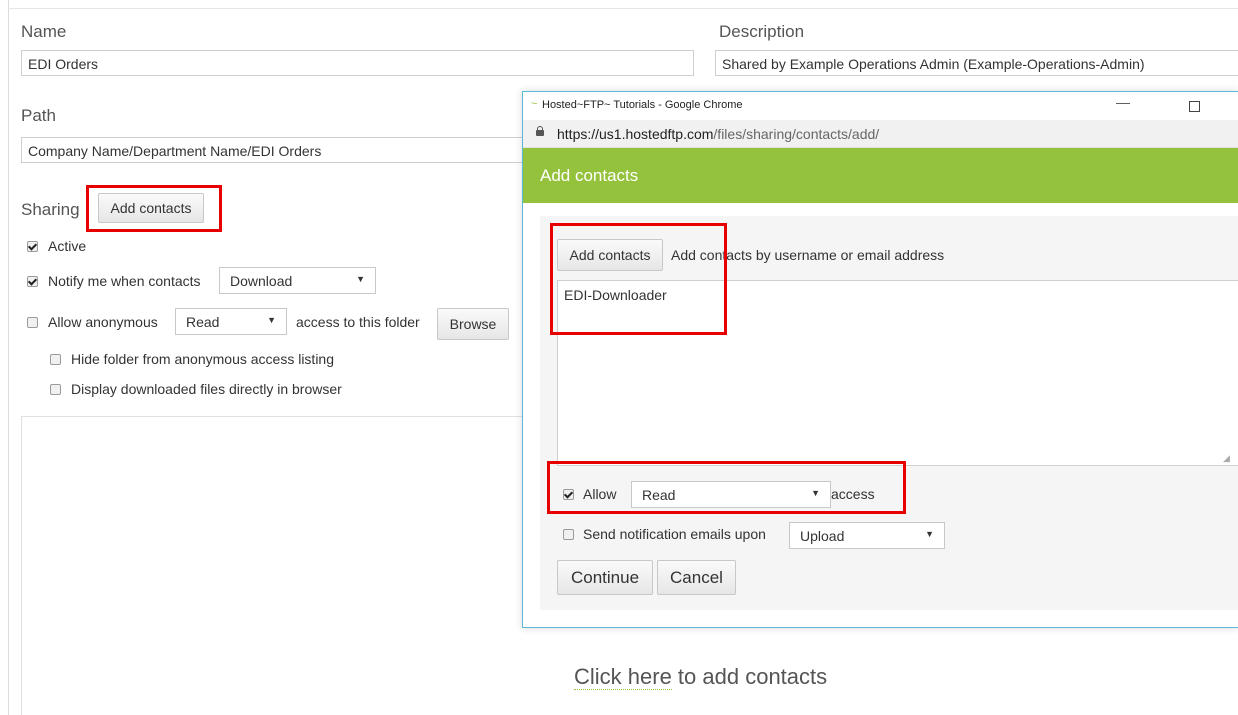  Describe the element at coordinates (867, 535) in the screenshot. I see `send-notify-select: Upload ▼` at that location.